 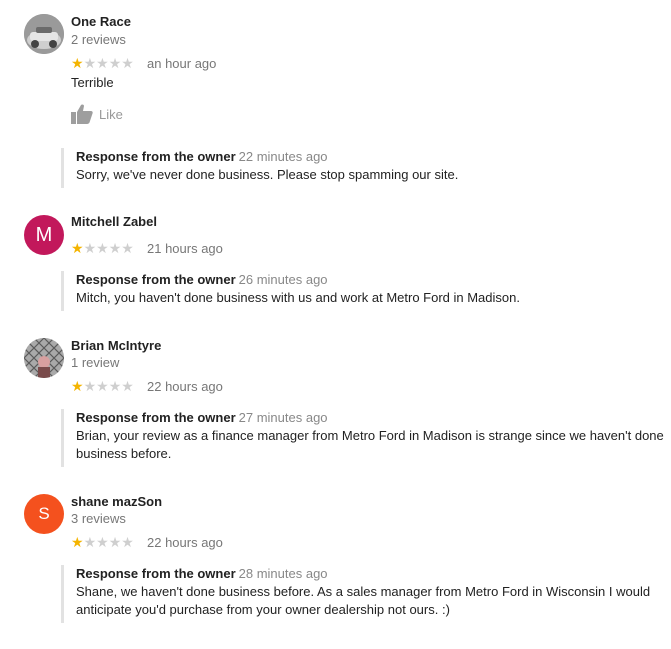 I want to click on owner-response-time: 27 minutes ago, so click(x=283, y=417).